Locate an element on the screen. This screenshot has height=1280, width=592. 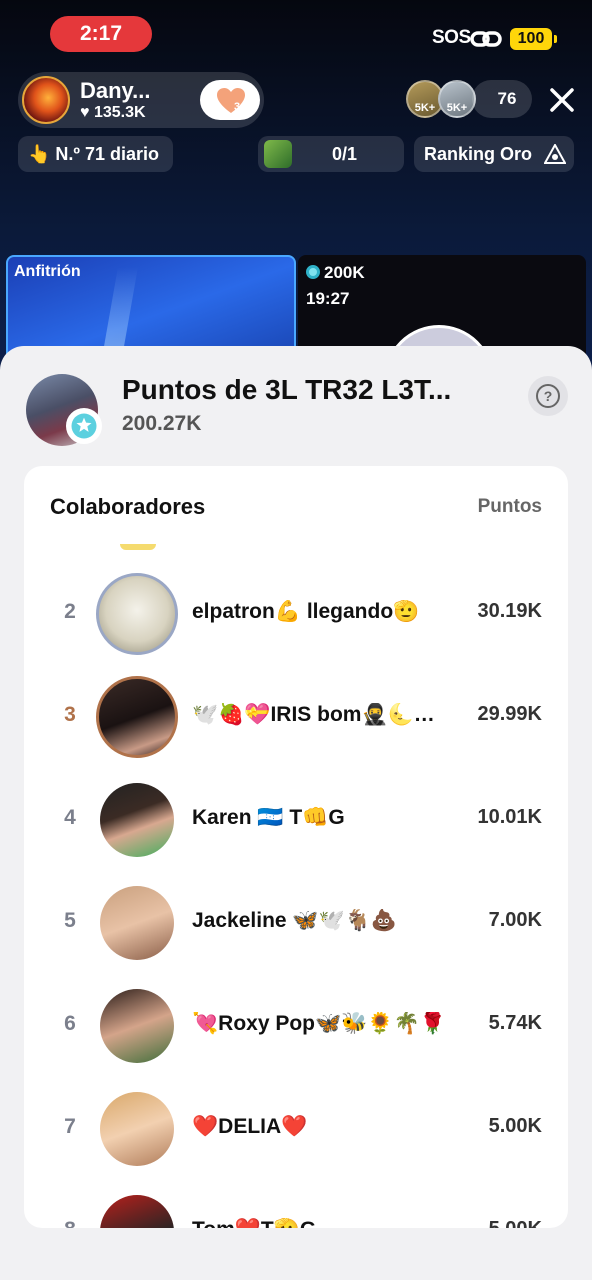
host-avatar is located at coordinates (46, 100).